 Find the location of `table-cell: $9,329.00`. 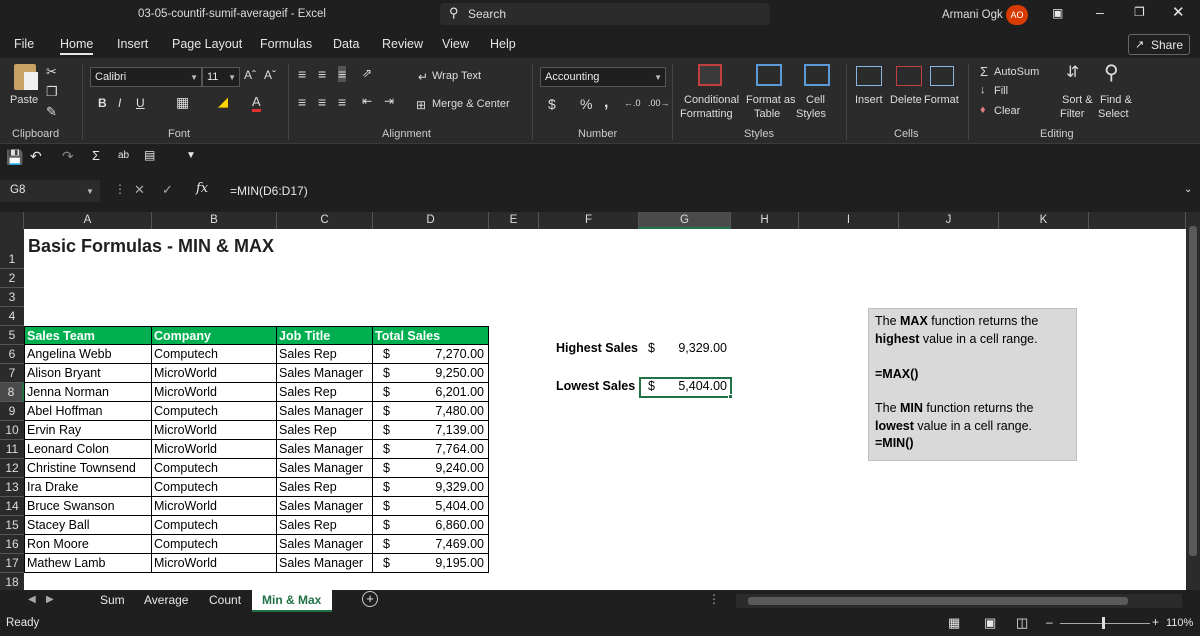

table-cell: $9,329.00 is located at coordinates (431, 487).